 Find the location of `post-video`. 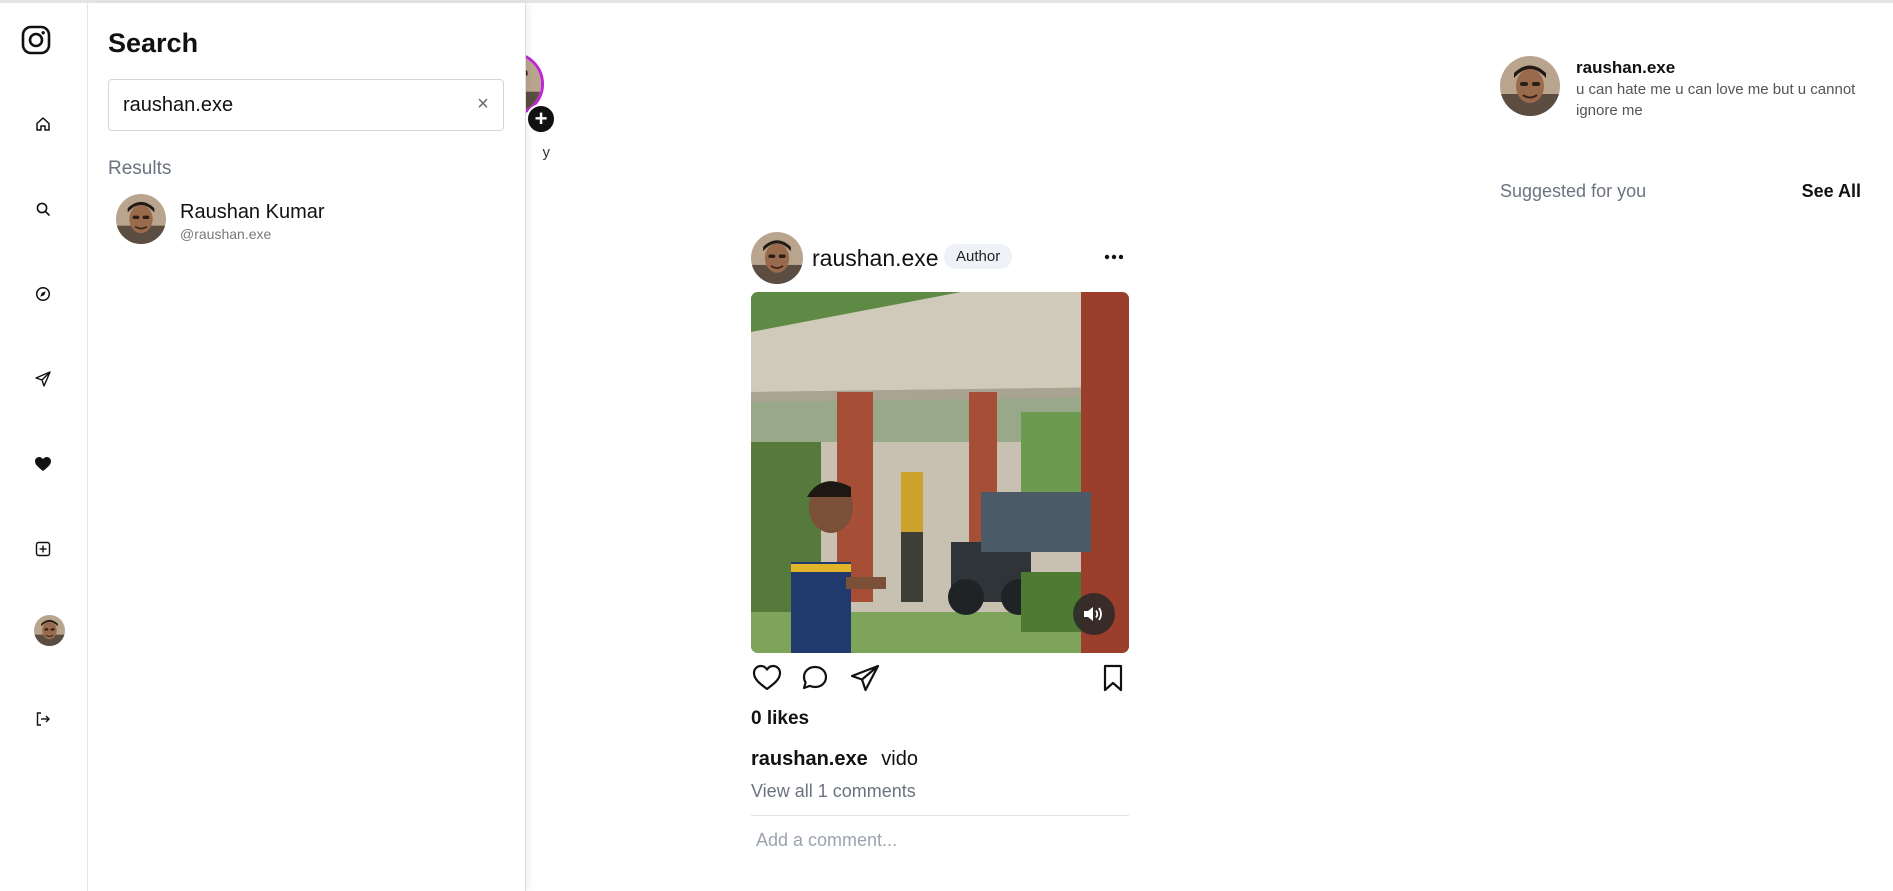

post-video is located at coordinates (940, 472).